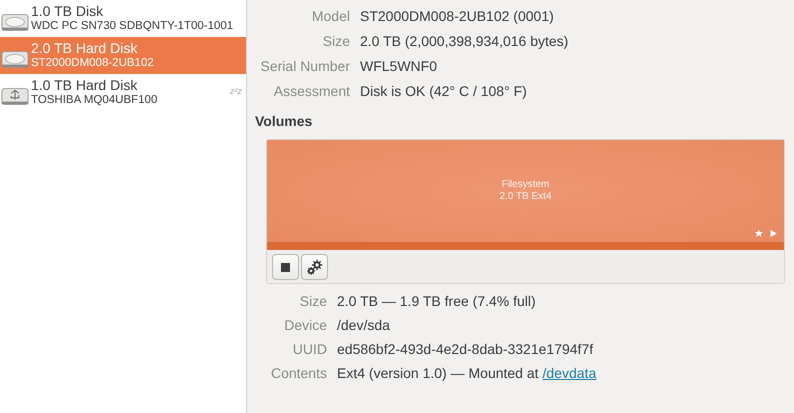 This screenshot has height=413, width=794. Describe the element at coordinates (399, 66) in the screenshot. I see `field-value: WFL5WNF0` at that location.